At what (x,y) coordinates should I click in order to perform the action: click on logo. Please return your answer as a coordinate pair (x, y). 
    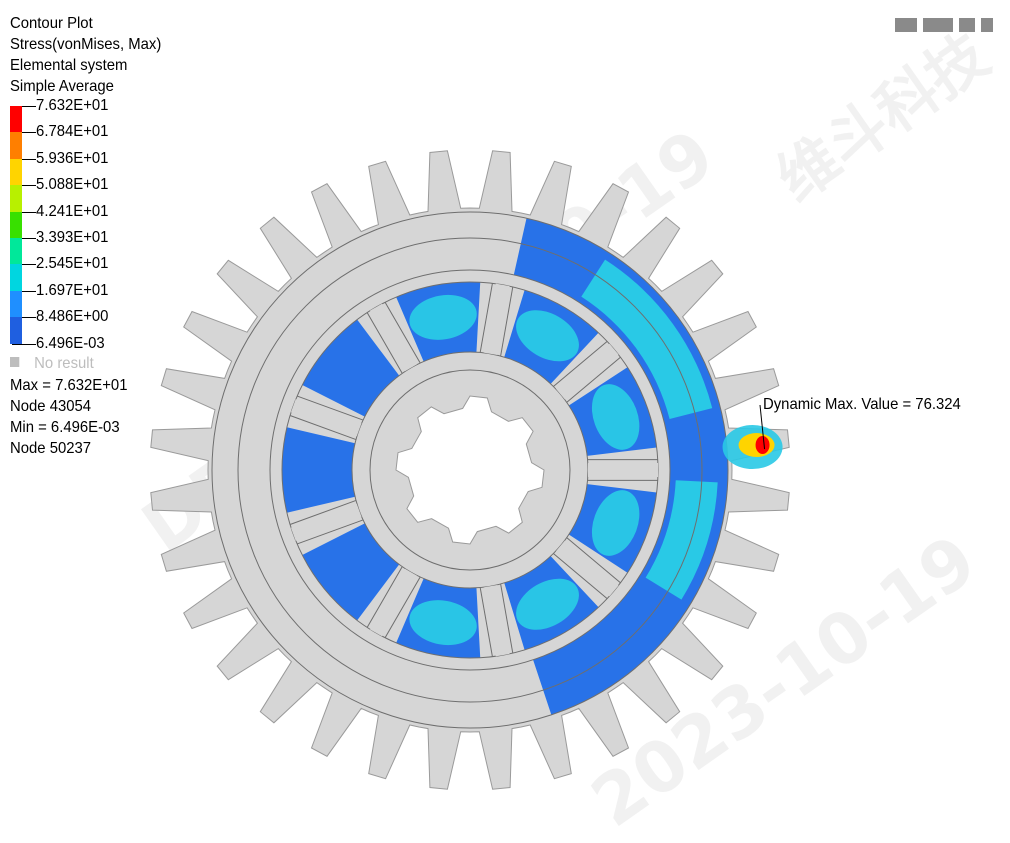
    Looking at the image, I should click on (949, 28).